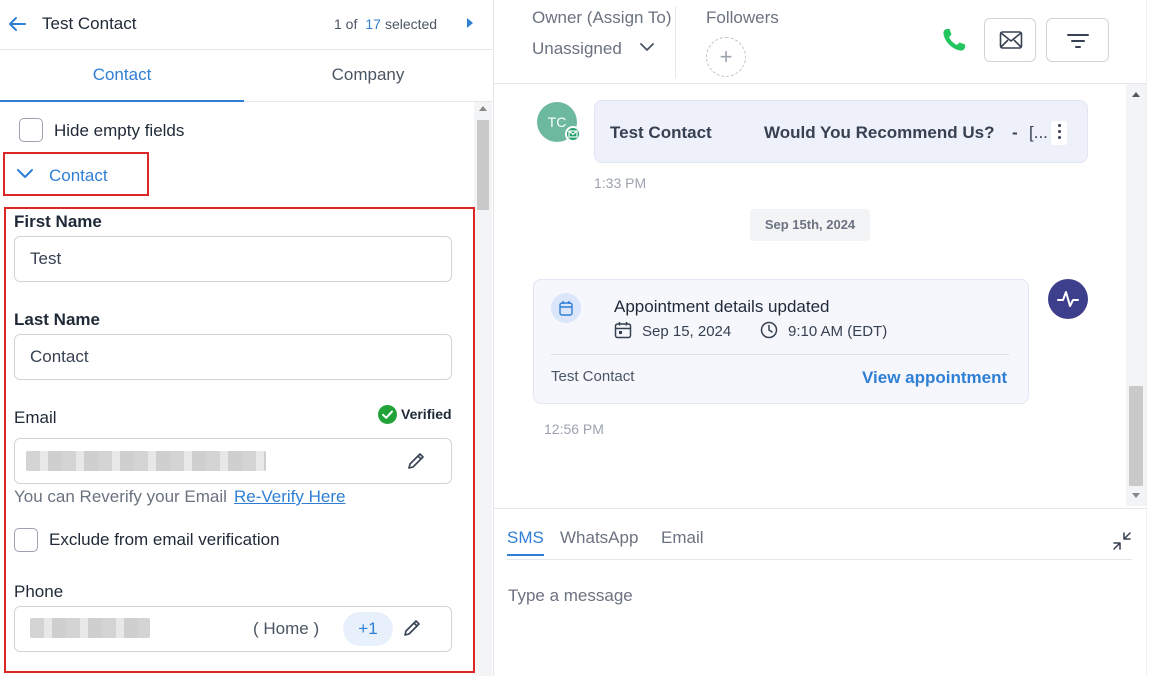 Image resolution: width=1154 pixels, height=676 pixels. Describe the element at coordinates (661, 132) in the screenshot. I see `message-sender: Test Contact` at that location.